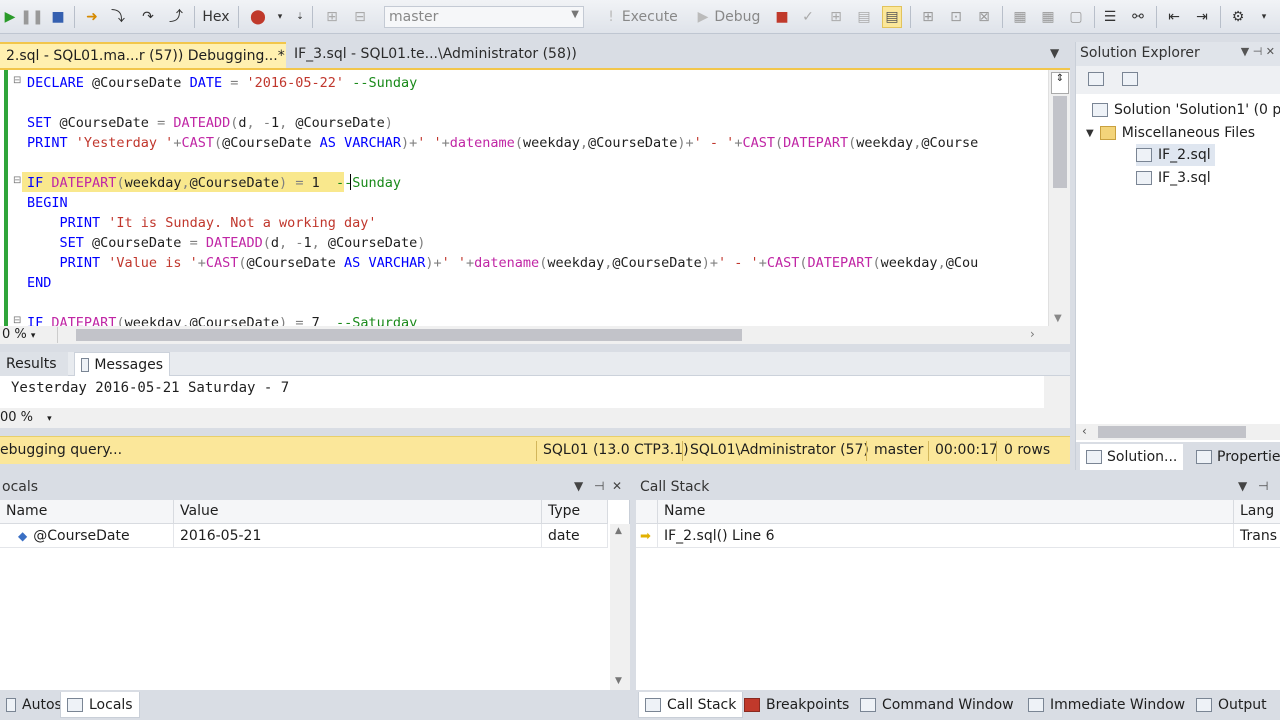 Image resolution: width=1280 pixels, height=720 pixels. I want to click on editor-vertical-scrollbar: ⇕ ▼, so click(1059, 198).